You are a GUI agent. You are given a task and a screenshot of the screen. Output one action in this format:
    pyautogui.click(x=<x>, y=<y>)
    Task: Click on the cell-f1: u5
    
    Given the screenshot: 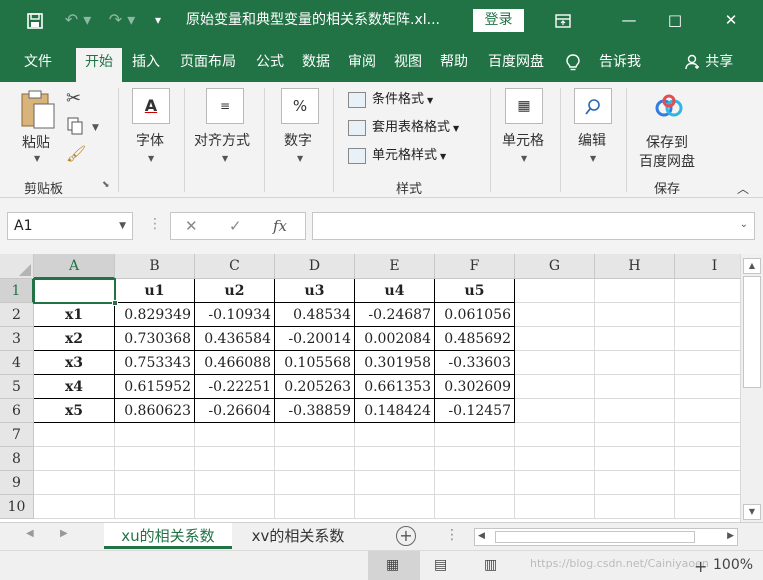 What is the action you would take?
    pyautogui.click(x=475, y=291)
    